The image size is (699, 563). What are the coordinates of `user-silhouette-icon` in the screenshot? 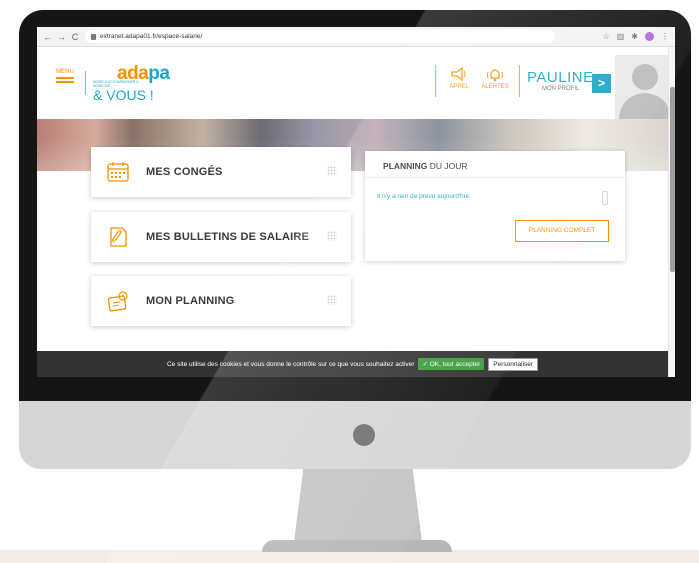 It's located at (645, 87).